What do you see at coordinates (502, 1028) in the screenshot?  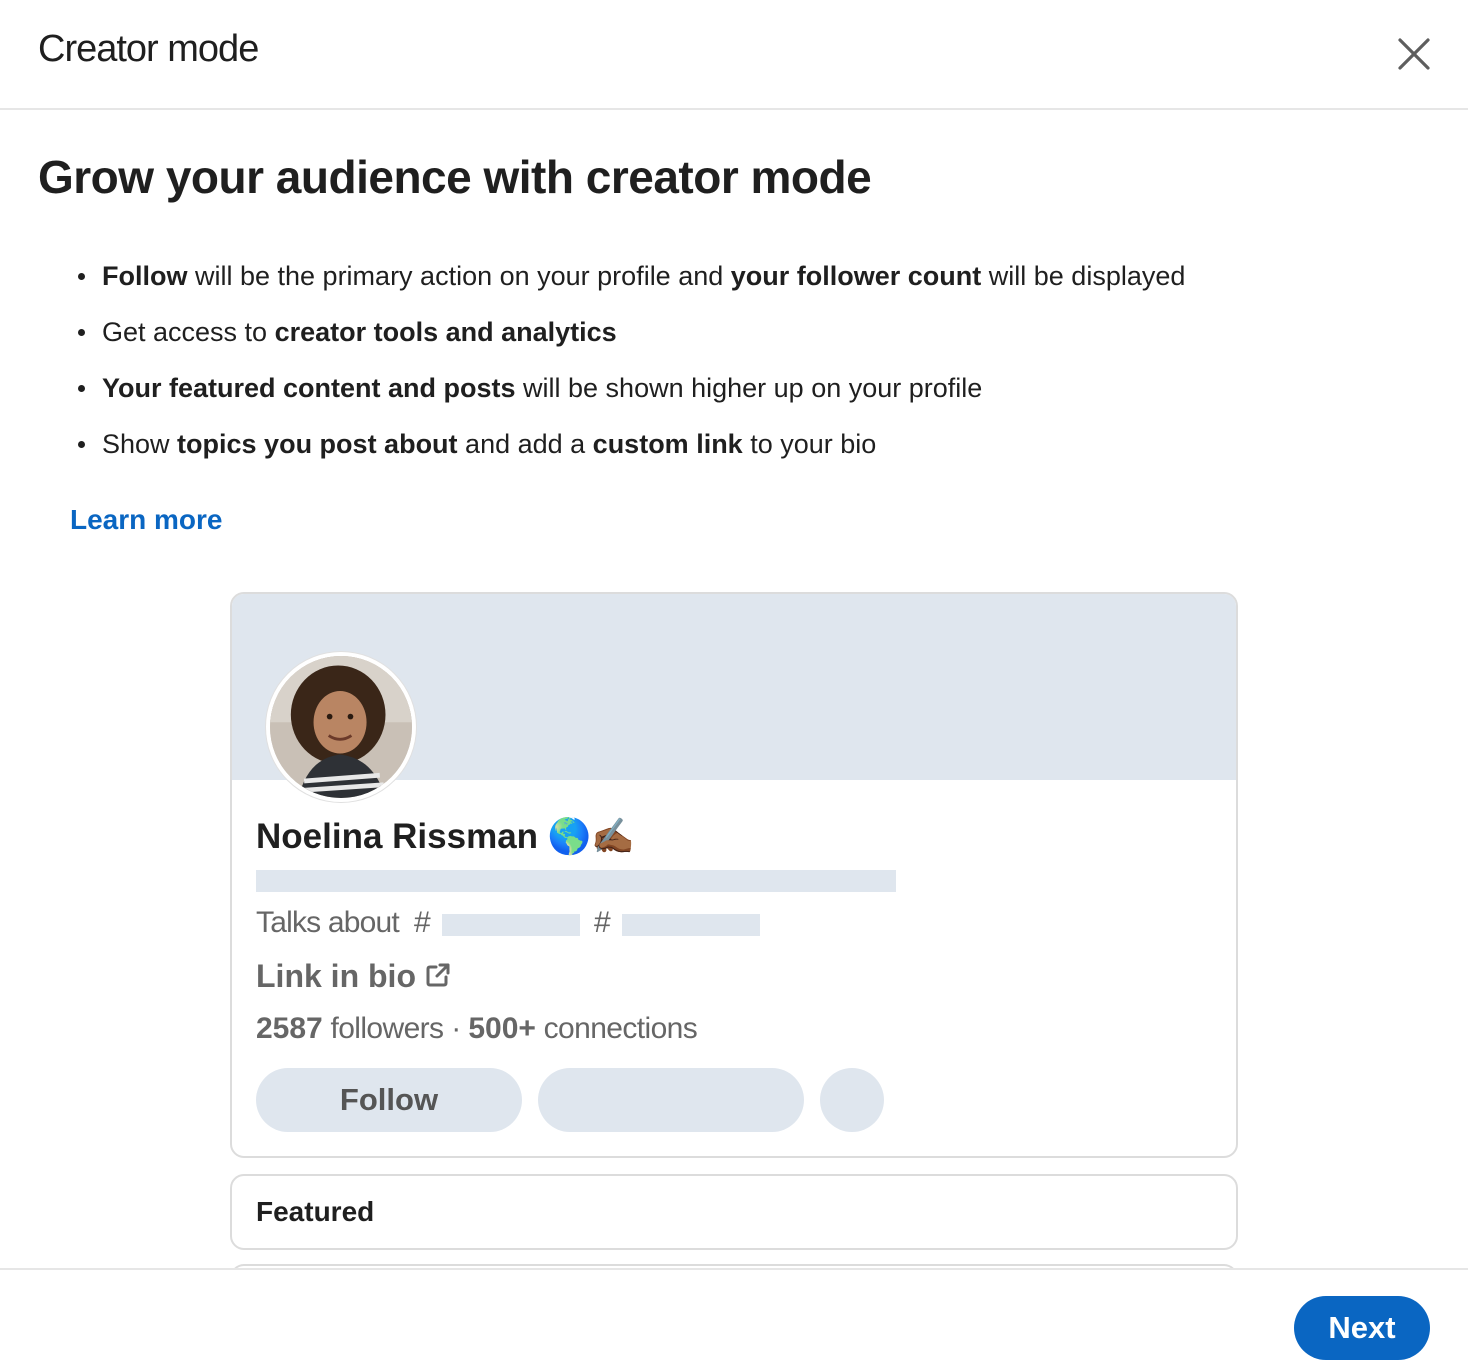 I see `connections-count: 500+` at bounding box center [502, 1028].